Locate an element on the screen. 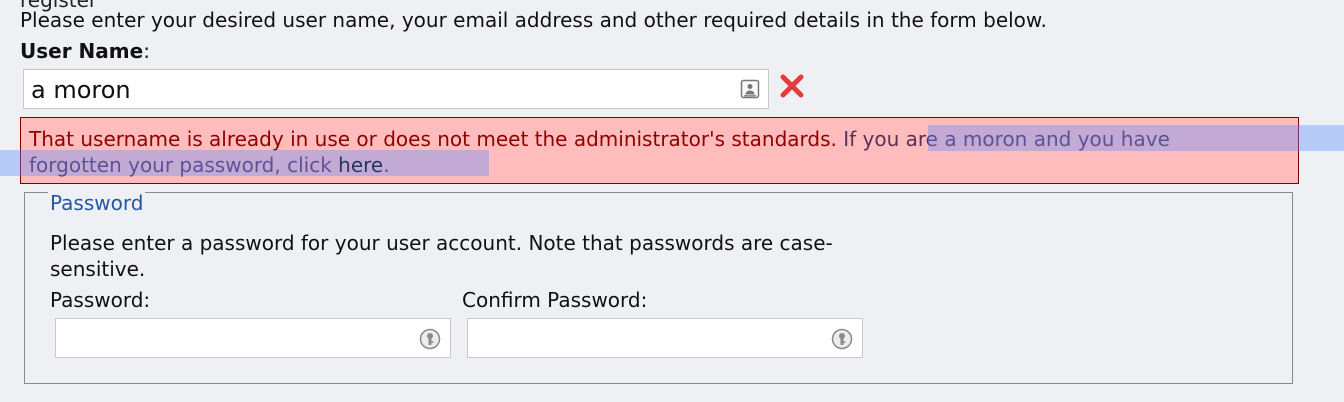 The image size is (1344, 402). password-label: Password: is located at coordinates (100, 300).